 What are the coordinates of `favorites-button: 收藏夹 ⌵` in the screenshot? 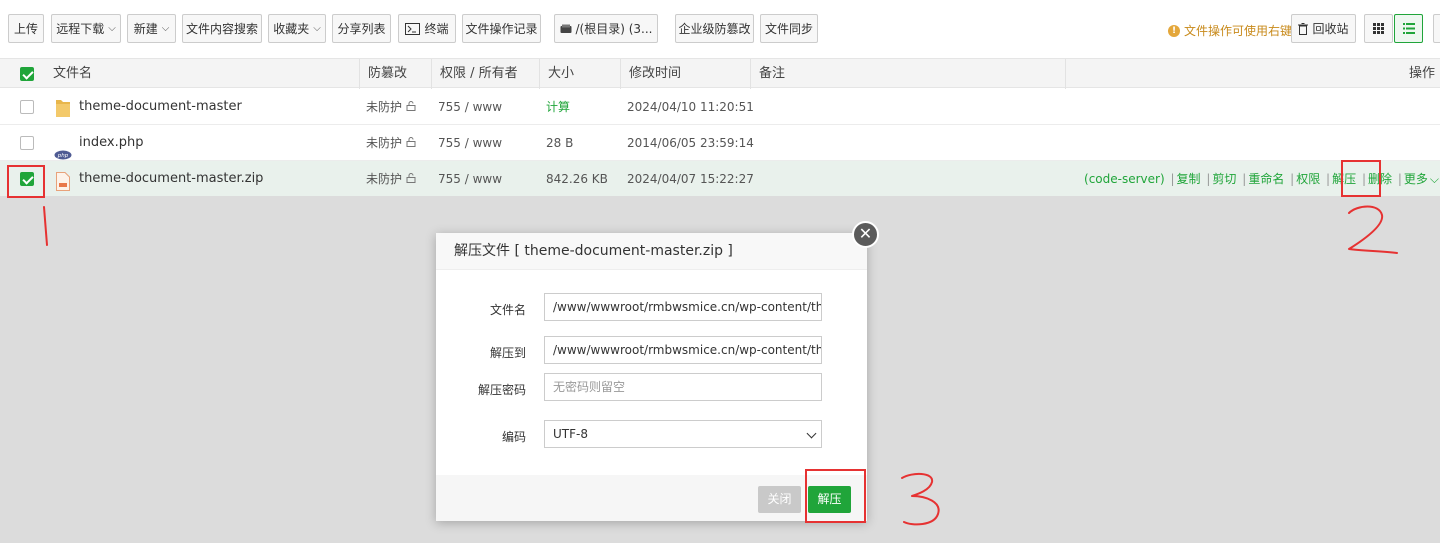 It's located at (297, 28).